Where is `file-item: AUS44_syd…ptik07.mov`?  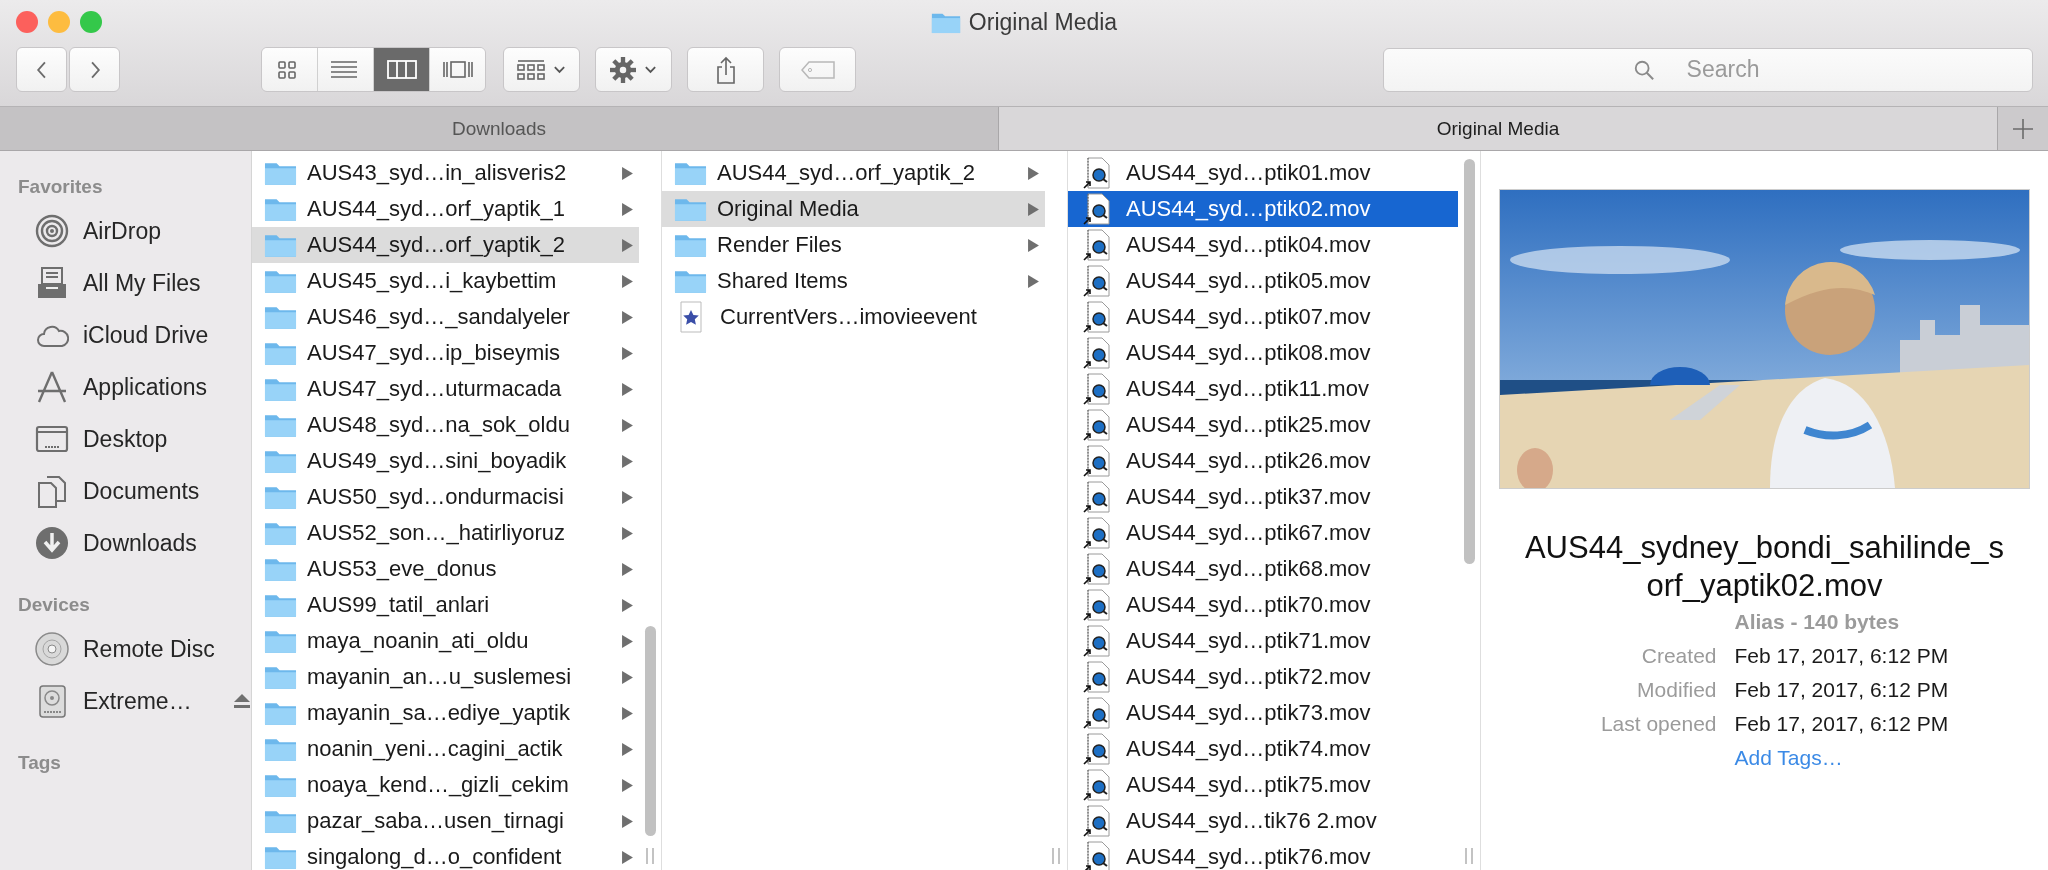 file-item: AUS44_syd…ptik07.mov is located at coordinates (1263, 317).